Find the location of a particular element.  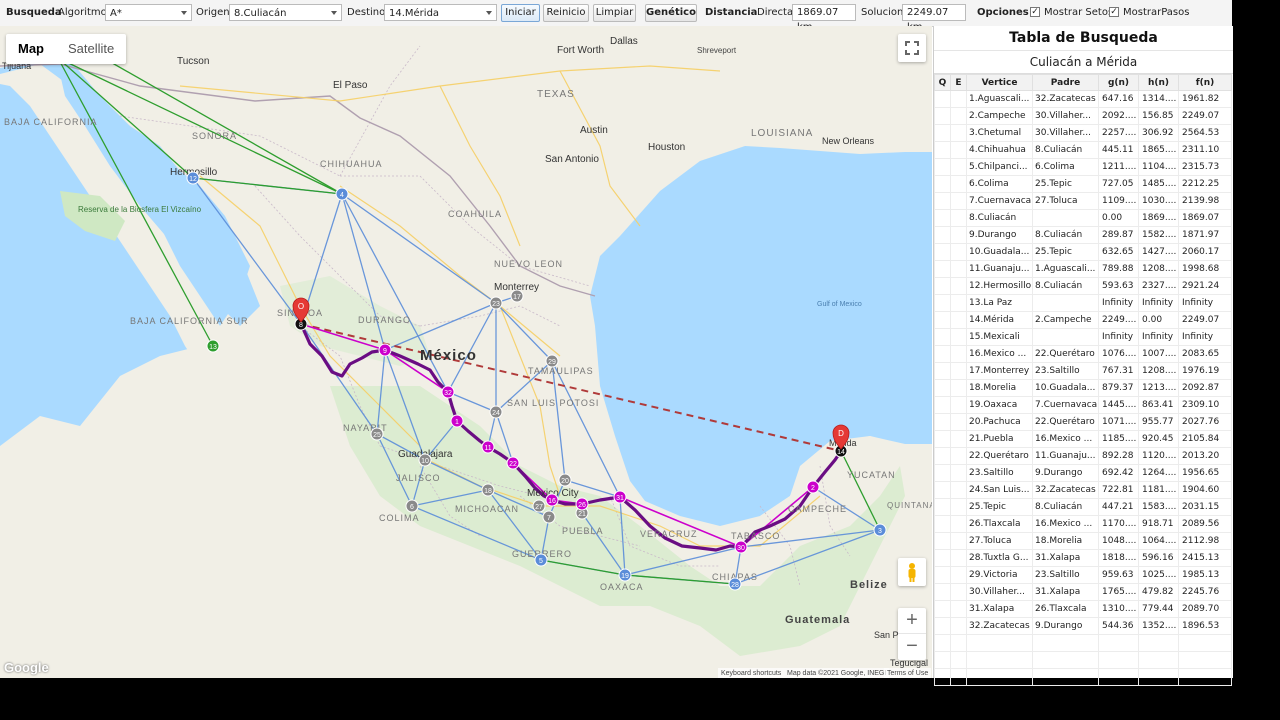

graph-node-4: 4 is located at coordinates (342, 194).